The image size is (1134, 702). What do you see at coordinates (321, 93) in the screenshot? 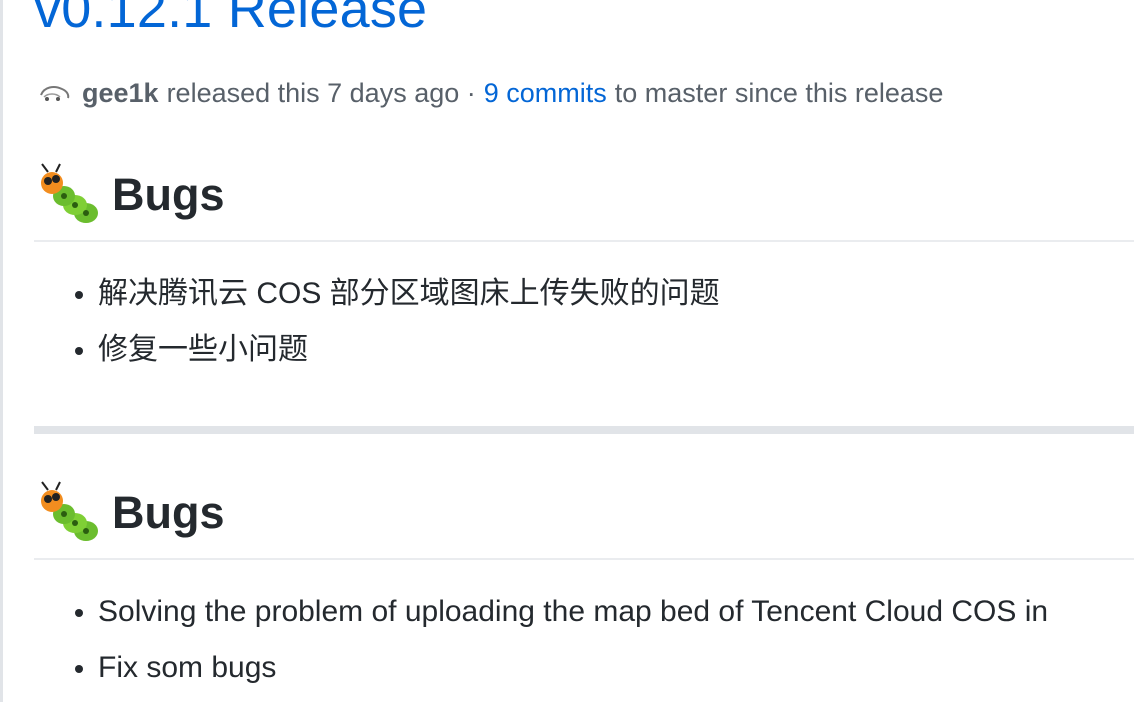
I see `released-text: released this 7 days ago ·` at bounding box center [321, 93].